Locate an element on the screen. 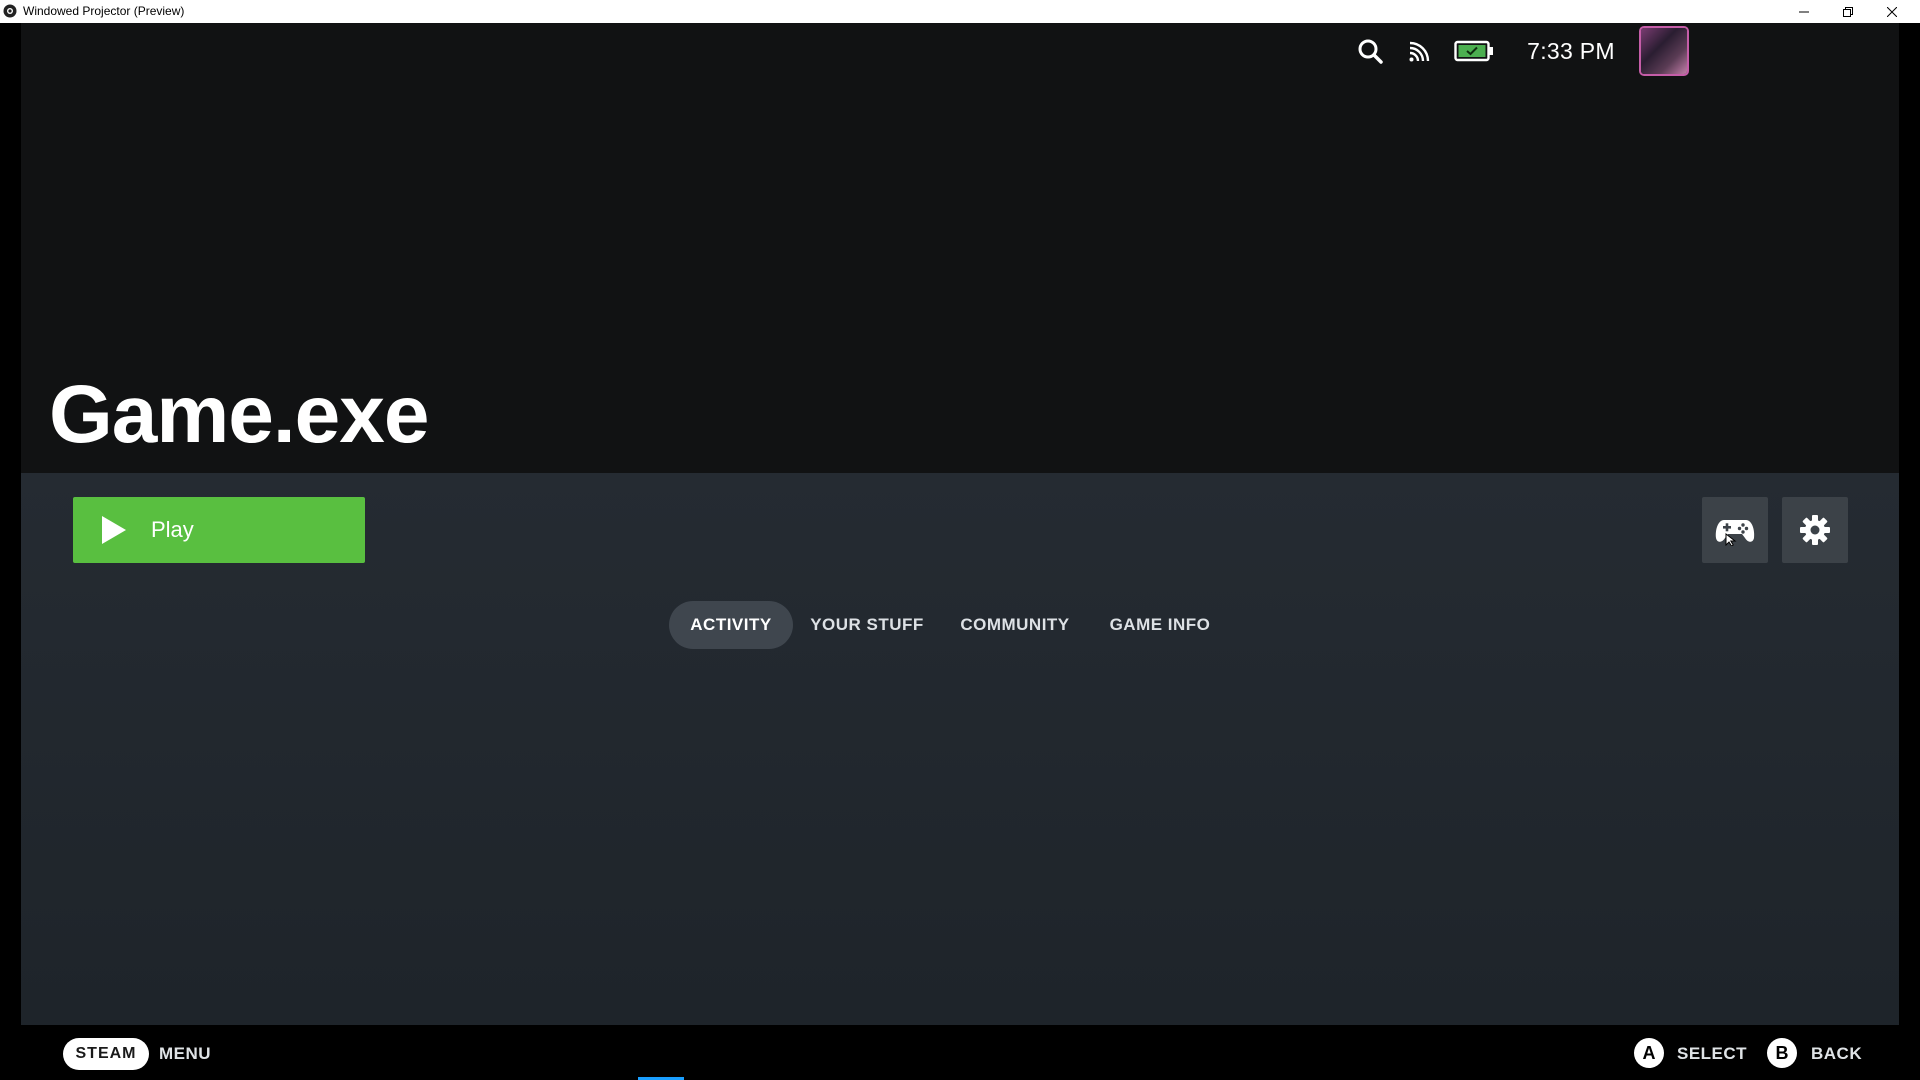 Image resolution: width=1920 pixels, height=1080 pixels. controller-settings-button is located at coordinates (1735, 530).